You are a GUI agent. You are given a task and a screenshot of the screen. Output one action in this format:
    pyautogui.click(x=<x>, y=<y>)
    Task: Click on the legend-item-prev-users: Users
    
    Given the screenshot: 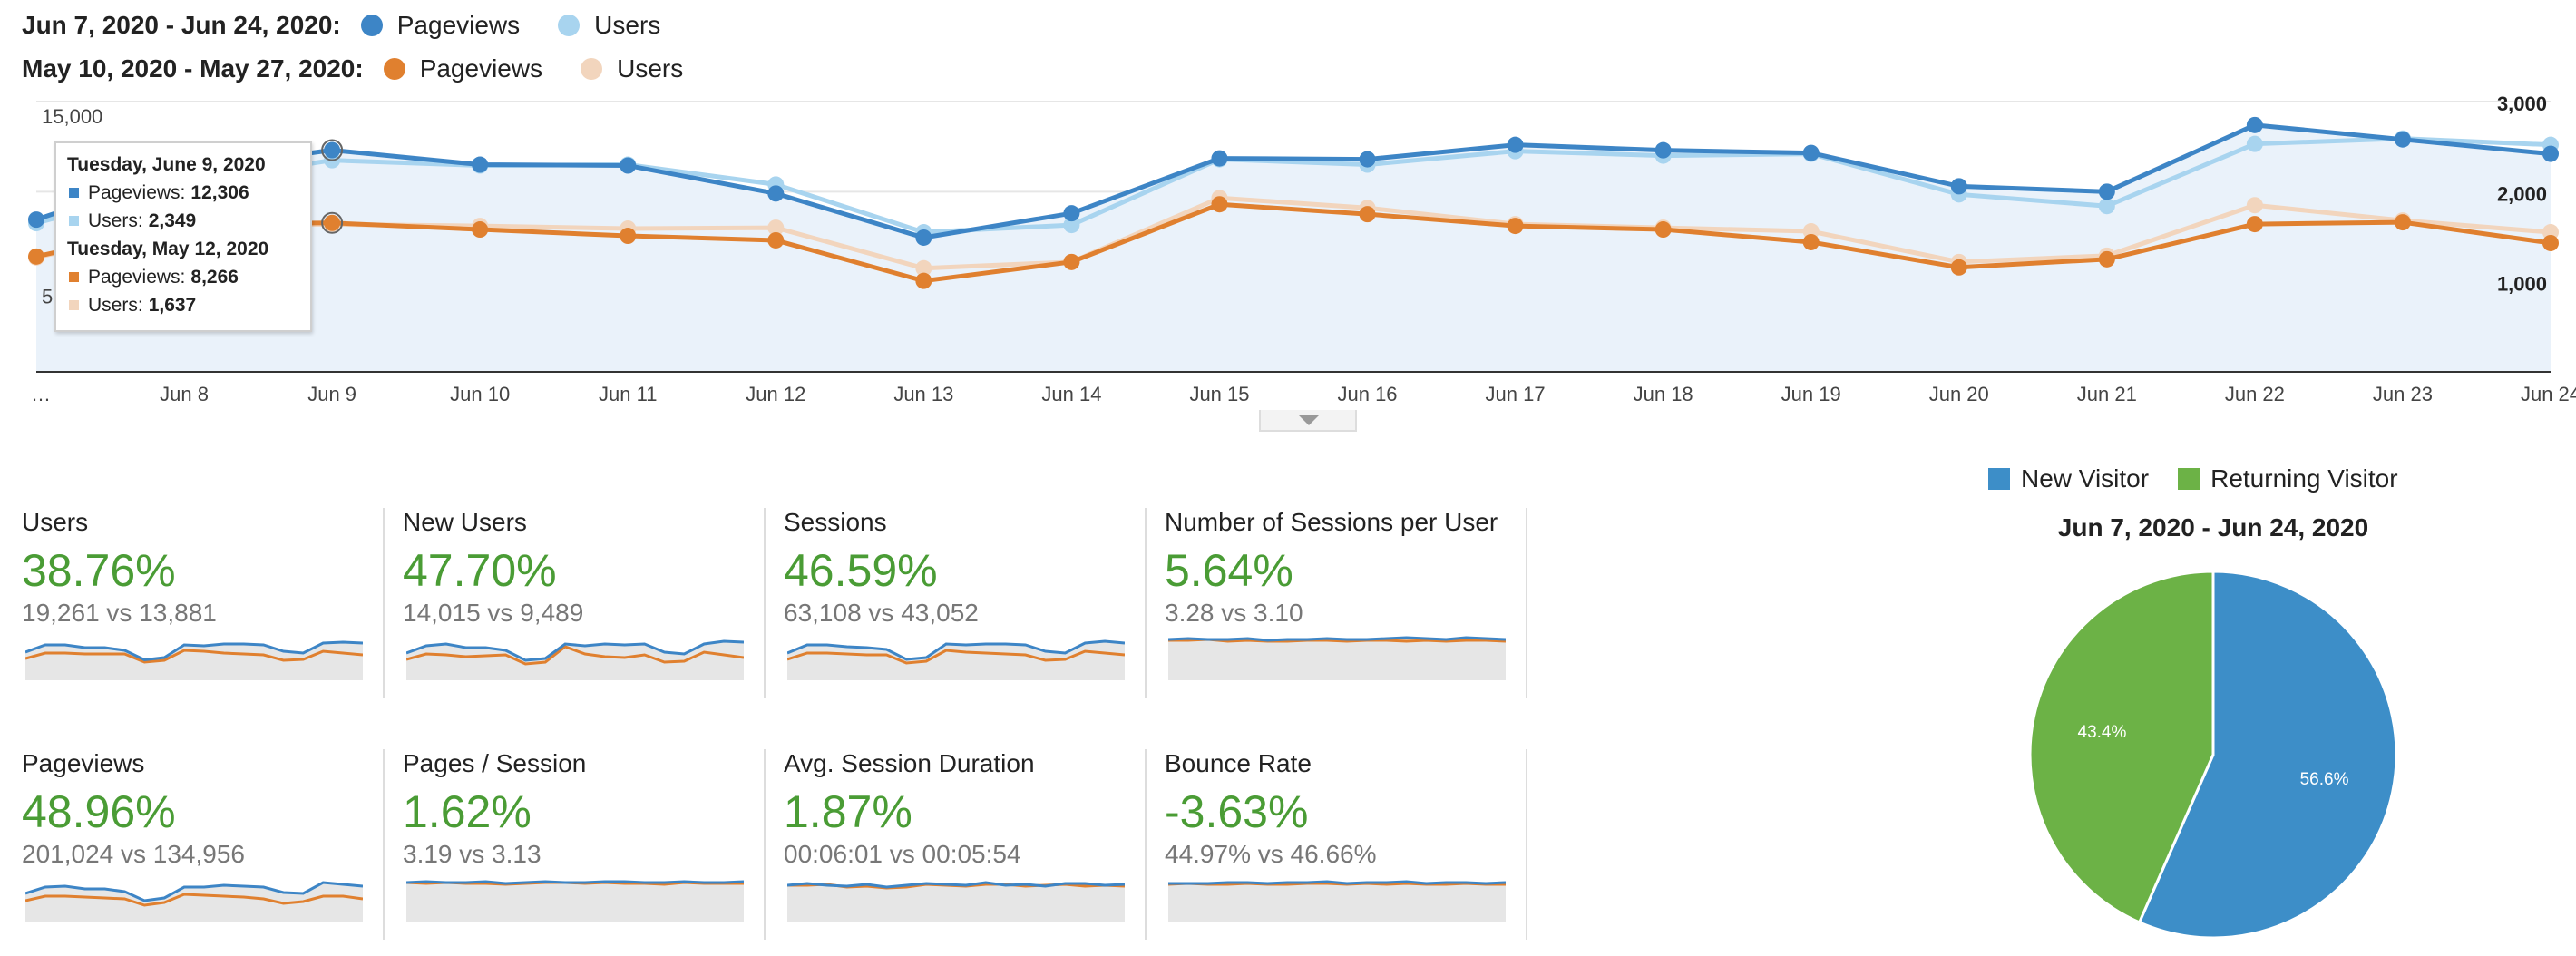 What is the action you would take?
    pyautogui.click(x=632, y=68)
    